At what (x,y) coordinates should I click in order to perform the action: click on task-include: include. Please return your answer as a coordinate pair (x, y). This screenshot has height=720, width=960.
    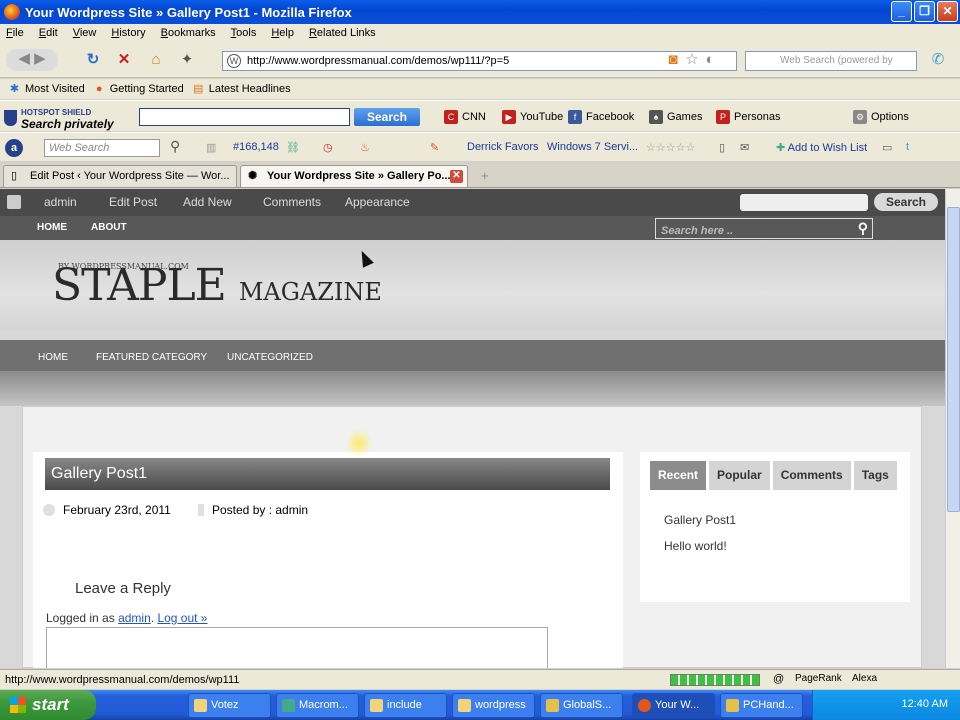
    Looking at the image, I should click on (405, 705).